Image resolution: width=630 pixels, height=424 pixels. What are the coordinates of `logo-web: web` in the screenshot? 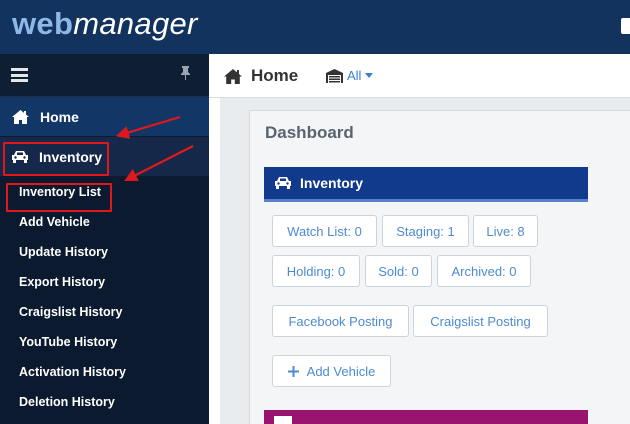 It's located at (43, 23).